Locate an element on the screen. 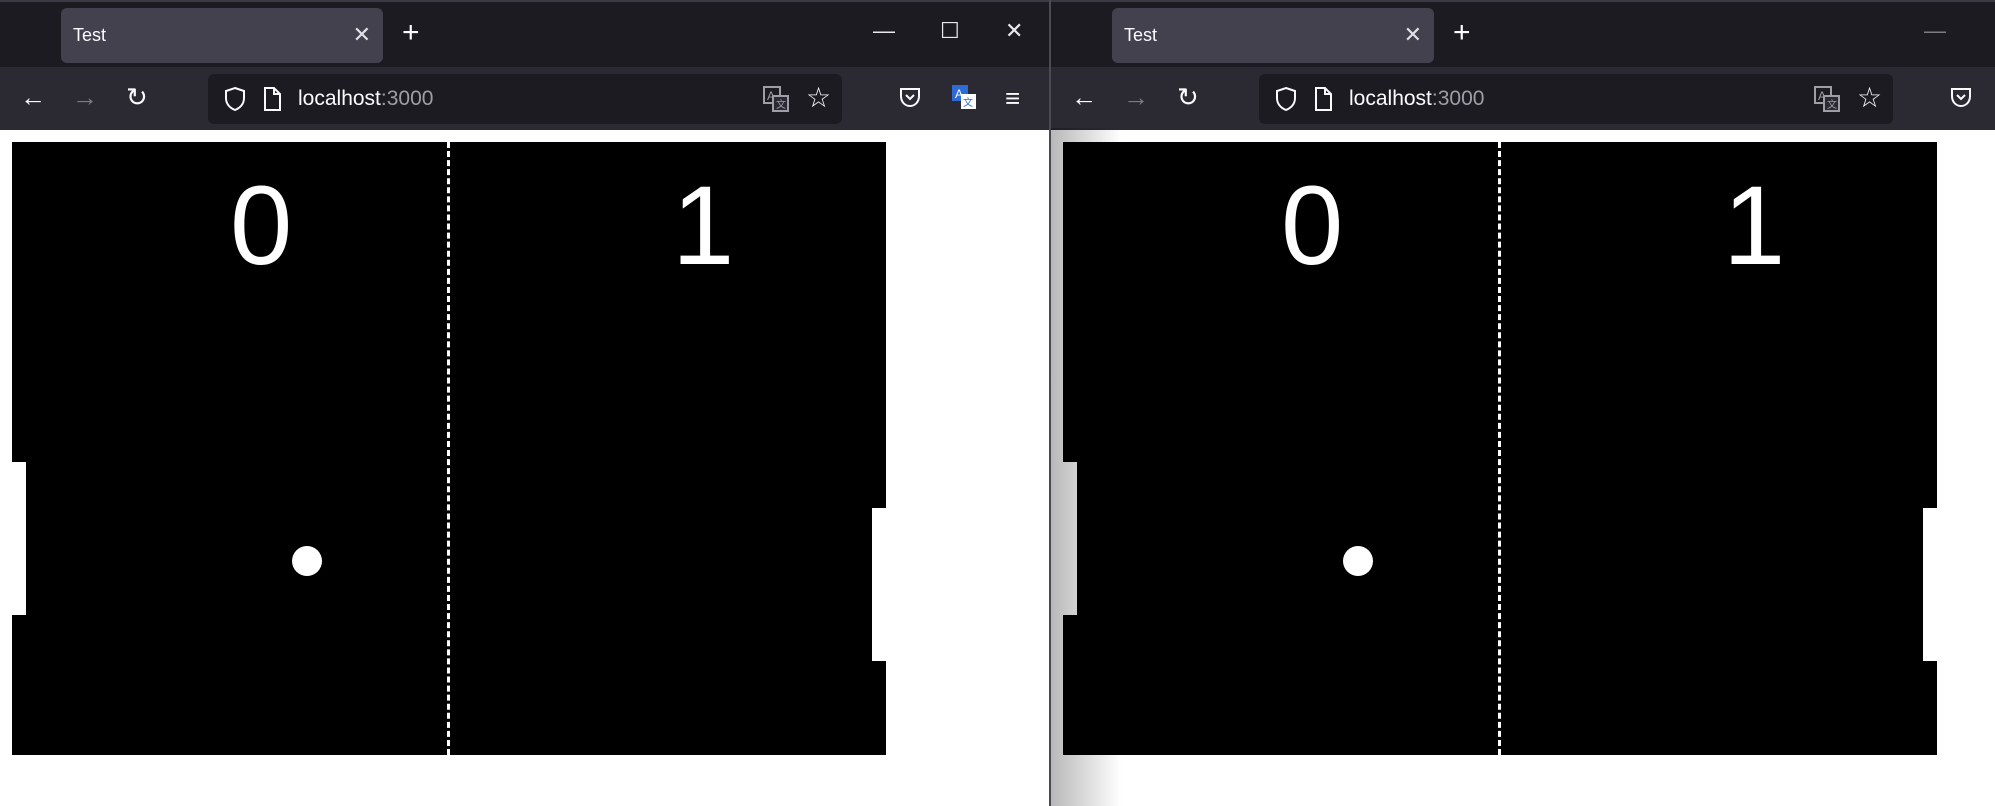 This screenshot has height=806, width=1995. tab-bar: Test ✕ + — ☐ ✕ is located at coordinates (525, 33).